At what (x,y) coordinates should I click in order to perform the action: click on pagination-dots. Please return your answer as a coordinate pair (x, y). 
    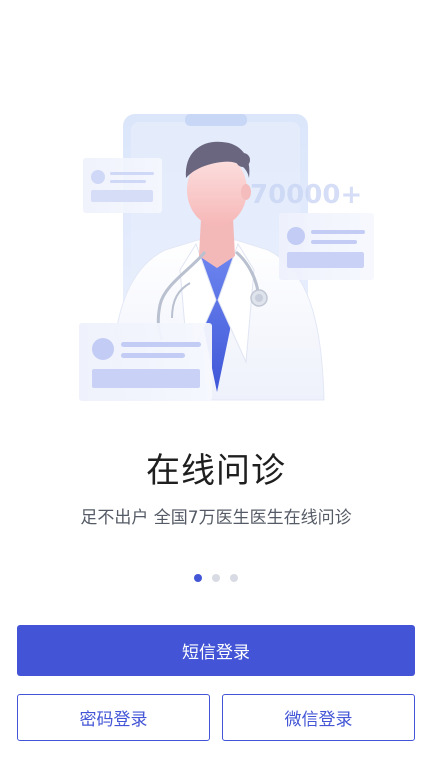
    Looking at the image, I should click on (216, 578).